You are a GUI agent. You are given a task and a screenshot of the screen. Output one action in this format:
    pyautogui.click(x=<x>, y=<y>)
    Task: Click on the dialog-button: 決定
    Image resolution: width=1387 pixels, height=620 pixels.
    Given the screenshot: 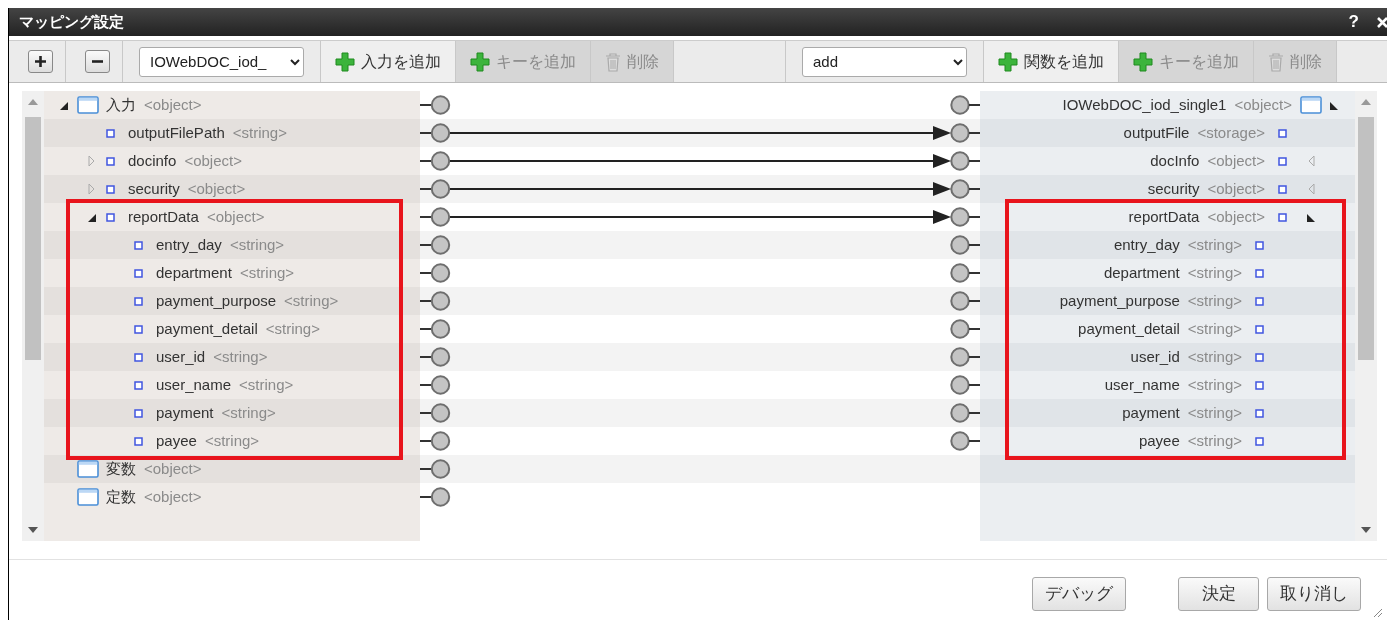 What is the action you would take?
    pyautogui.click(x=1218, y=594)
    